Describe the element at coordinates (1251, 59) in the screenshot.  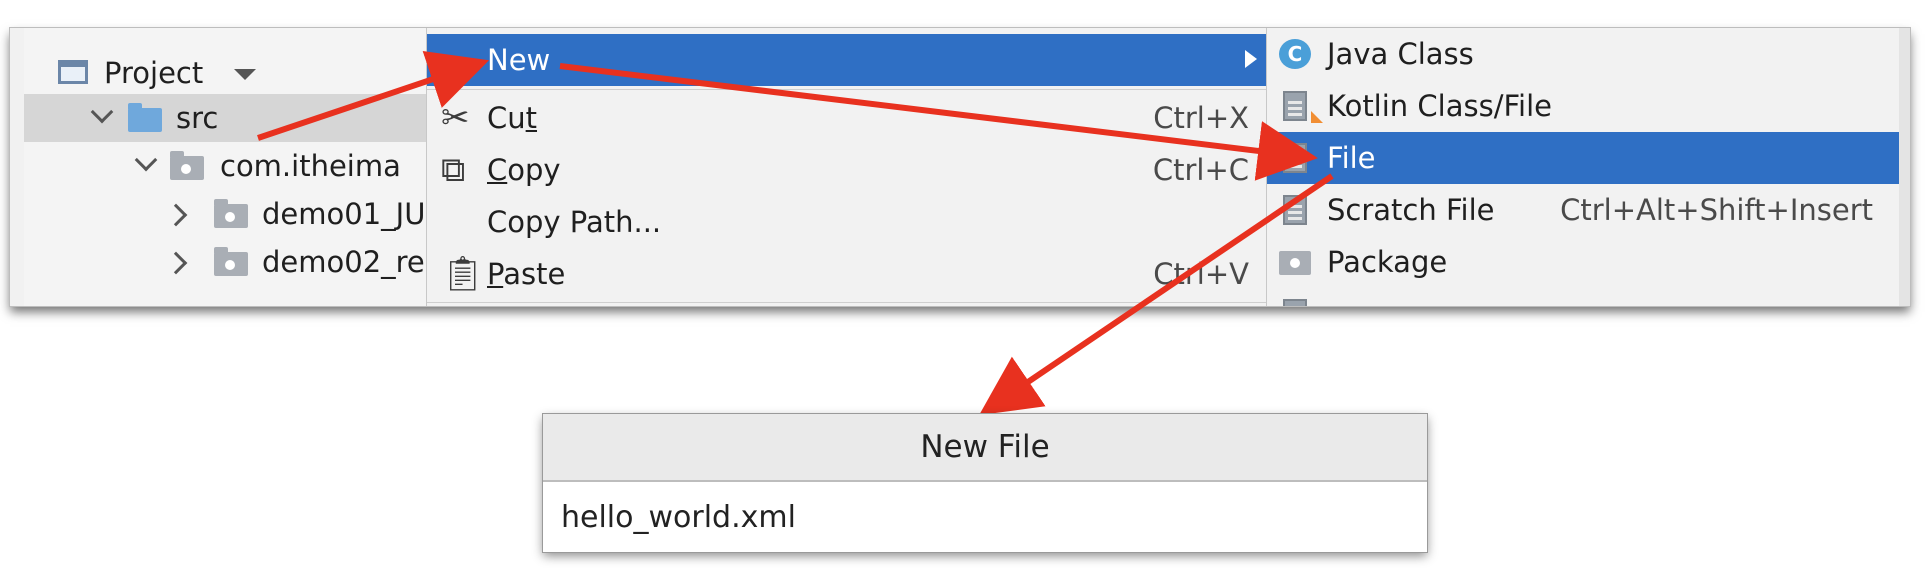
I see `submenu-arrow-icon` at that location.